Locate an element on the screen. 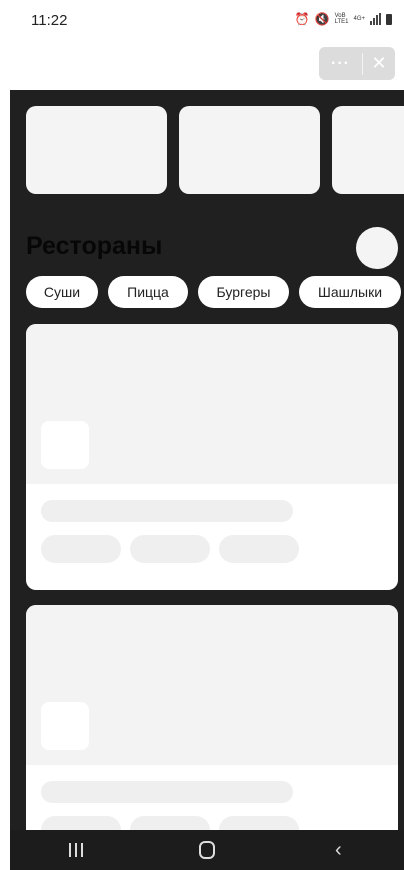 This screenshot has height=870, width=404. 4g-icon: 4G+ is located at coordinates (359, 19).